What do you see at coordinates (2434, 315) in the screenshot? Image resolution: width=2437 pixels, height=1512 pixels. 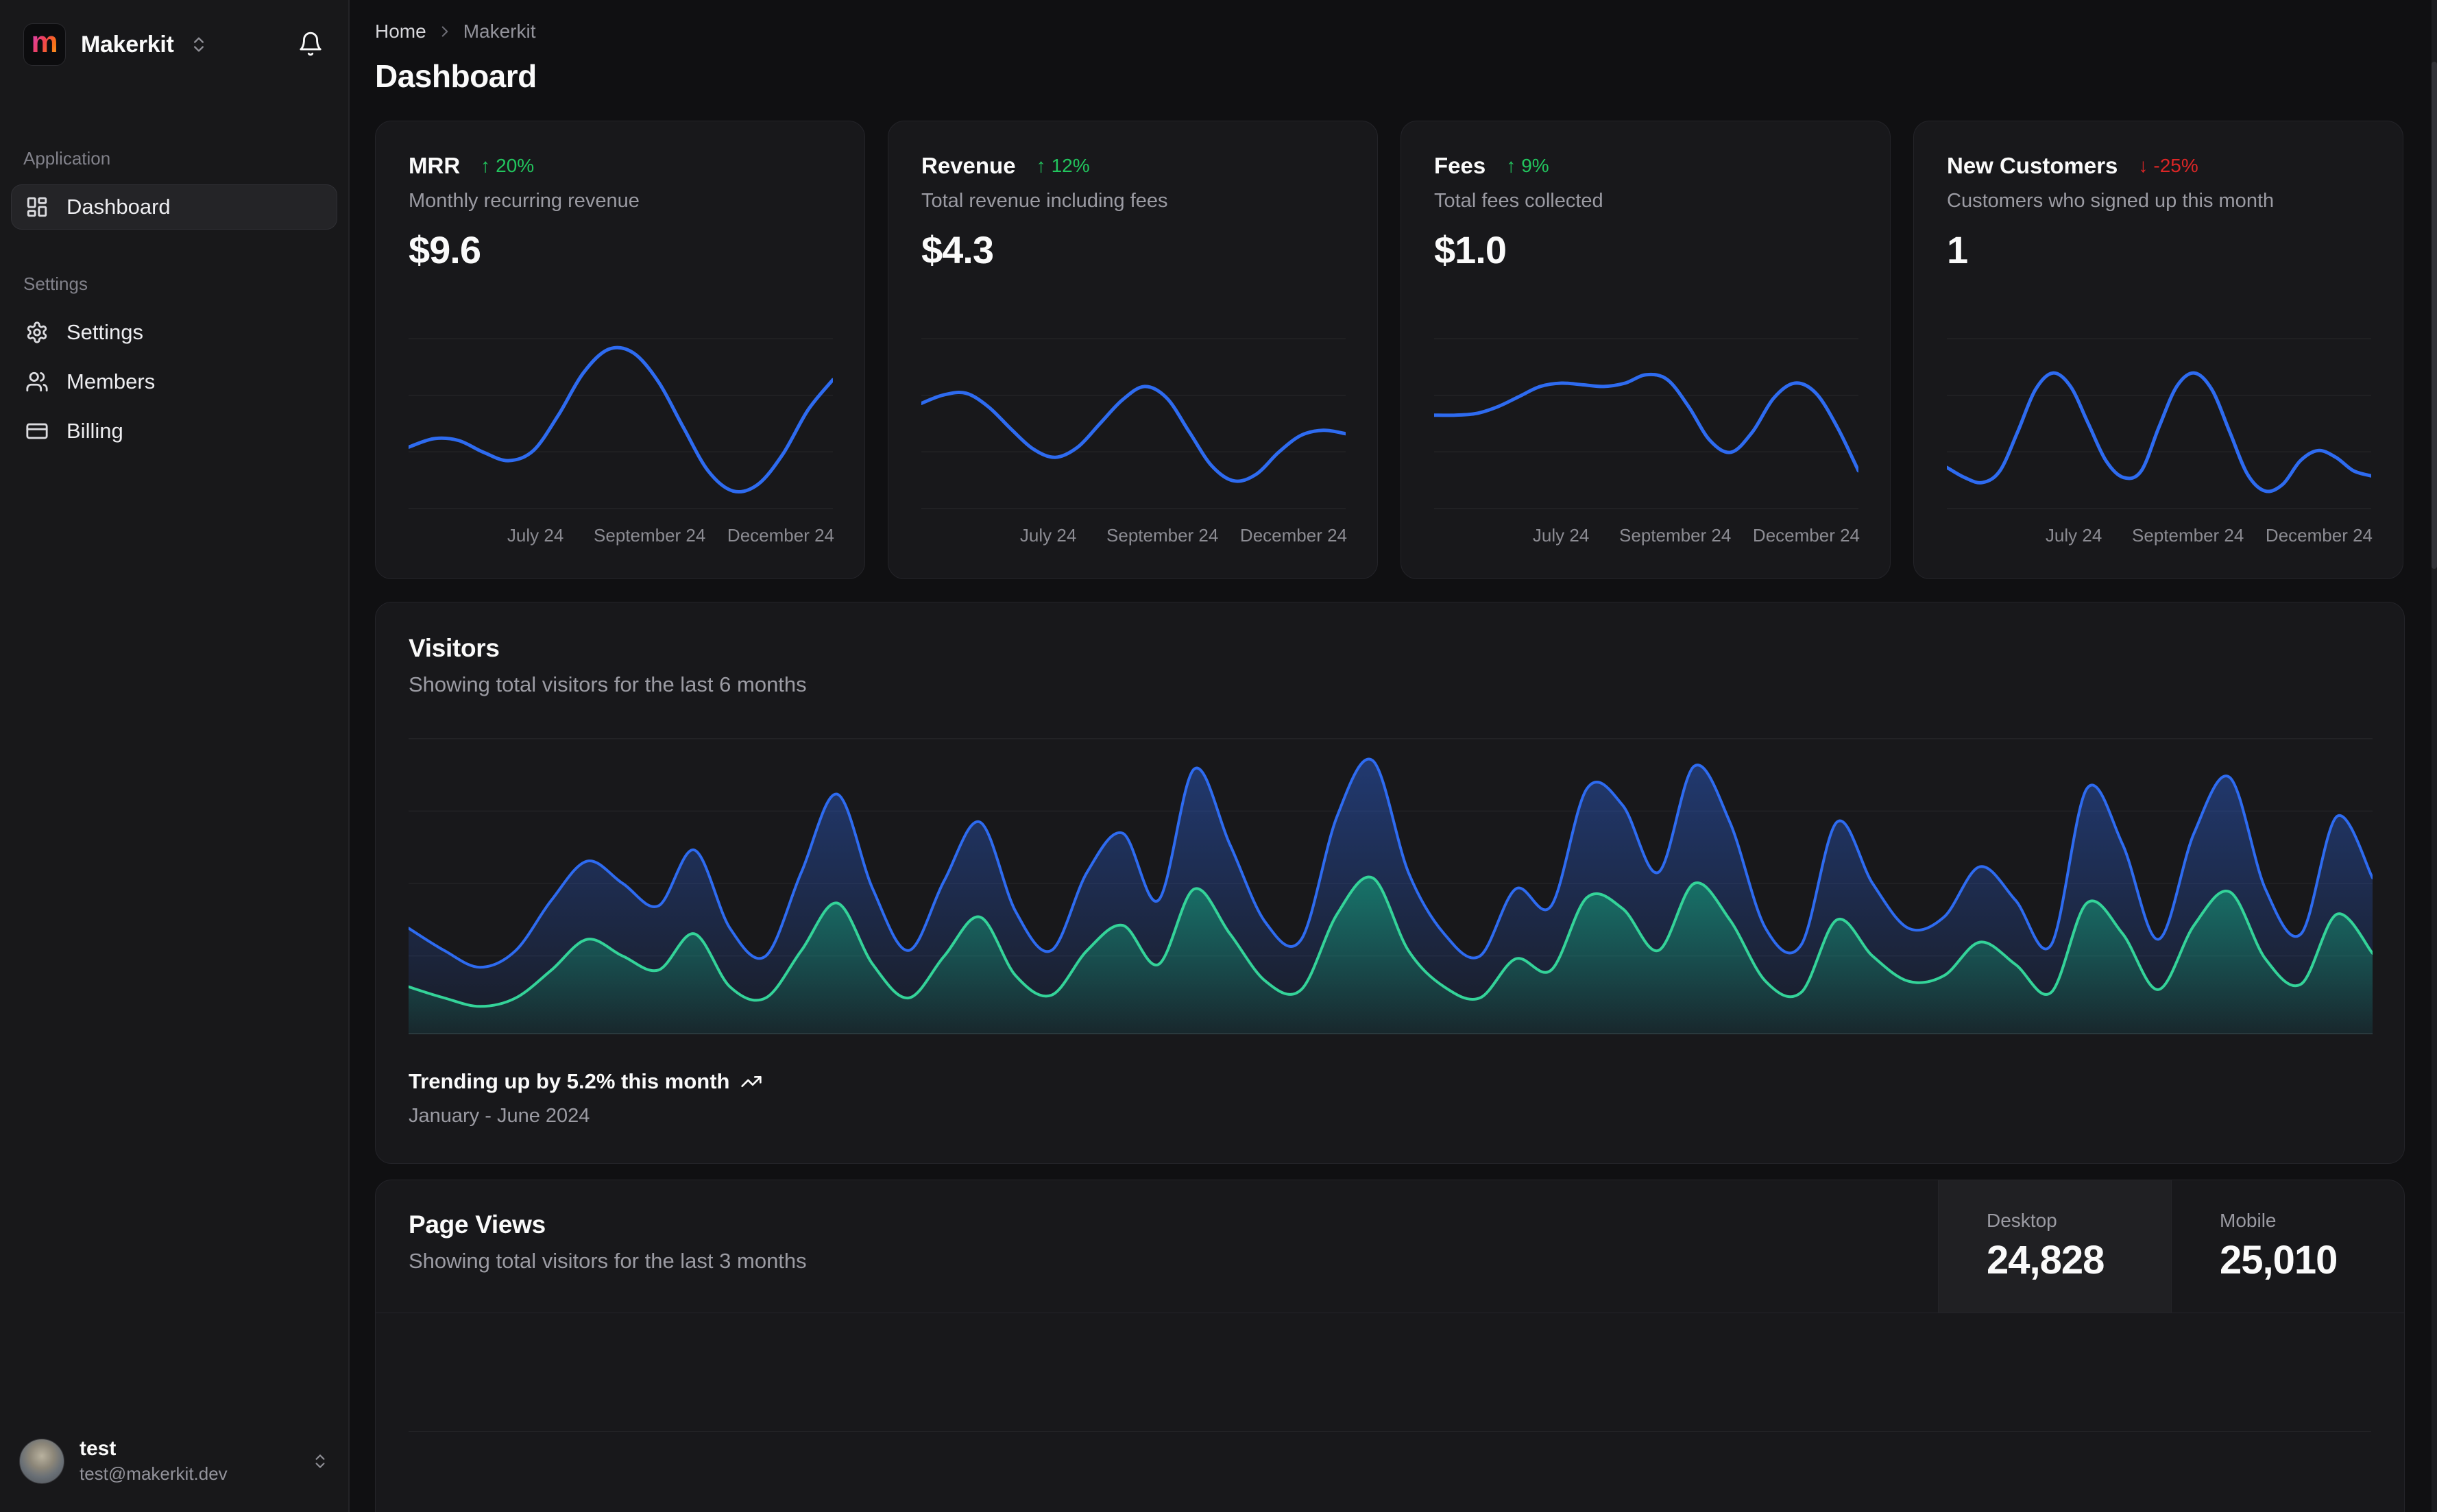 I see `scrollbar-thumb` at bounding box center [2434, 315].